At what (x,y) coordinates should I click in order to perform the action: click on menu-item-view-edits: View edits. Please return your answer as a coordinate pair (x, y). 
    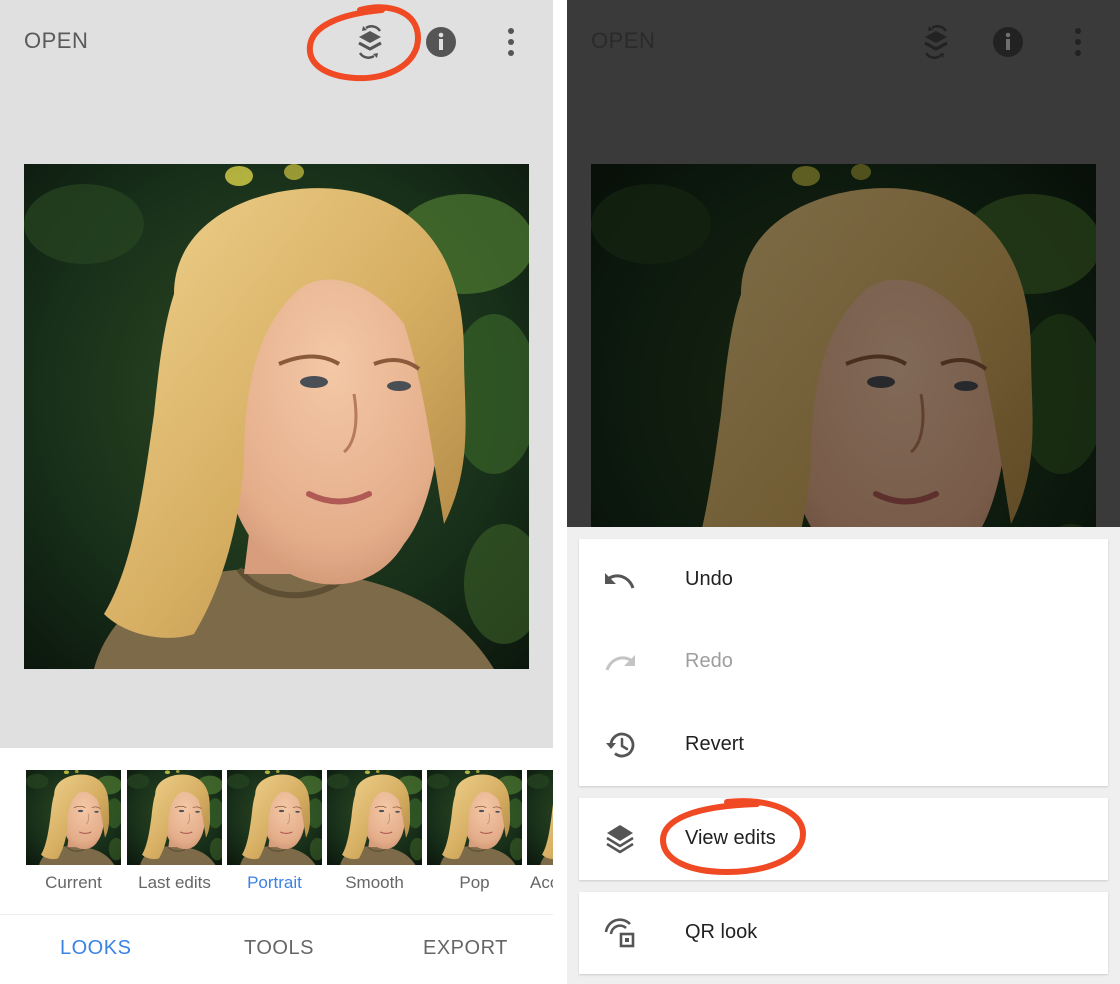
    Looking at the image, I should click on (843, 839).